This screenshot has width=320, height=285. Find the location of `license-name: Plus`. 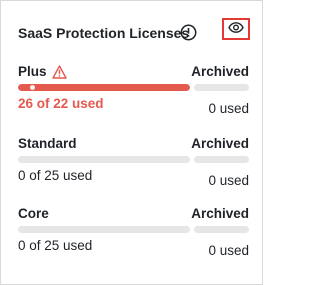

license-name: Plus is located at coordinates (42, 72).